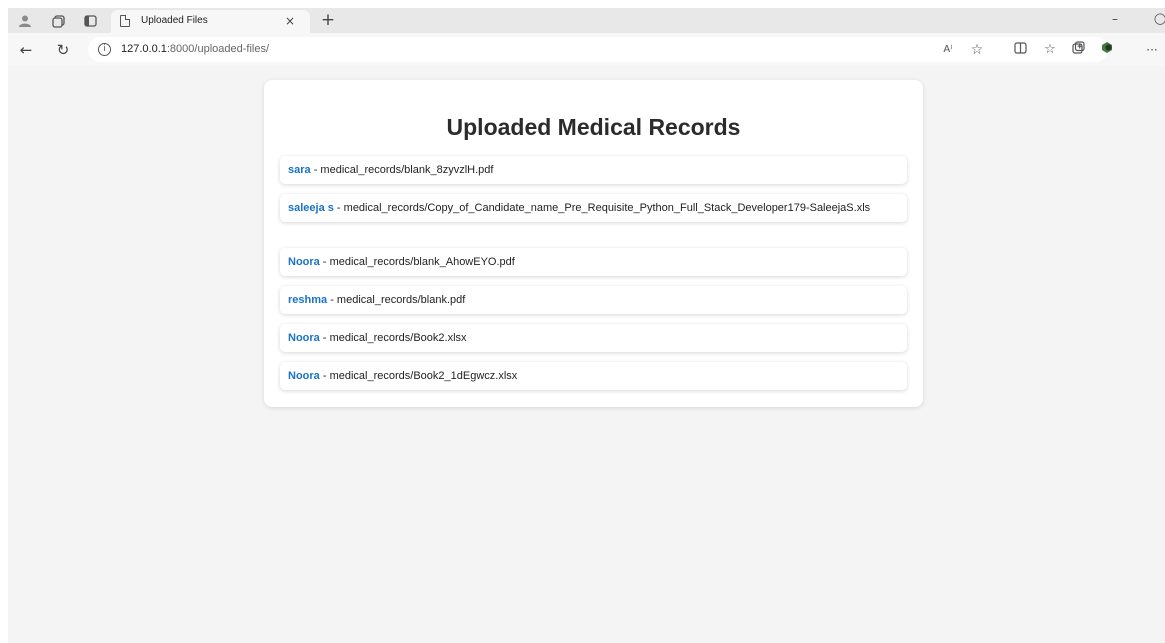 This screenshot has height=643, width=1165. Describe the element at coordinates (1107, 50) in the screenshot. I see `extension-icon` at that location.